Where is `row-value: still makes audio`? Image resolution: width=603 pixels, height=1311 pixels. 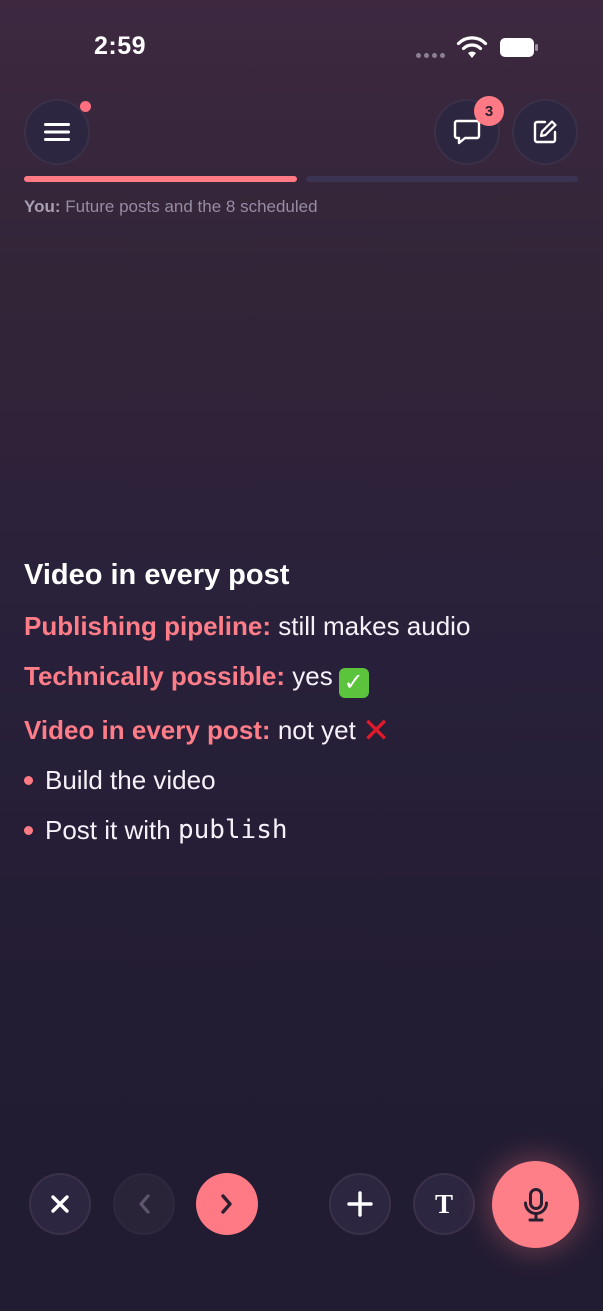 row-value: still makes audio is located at coordinates (371, 626).